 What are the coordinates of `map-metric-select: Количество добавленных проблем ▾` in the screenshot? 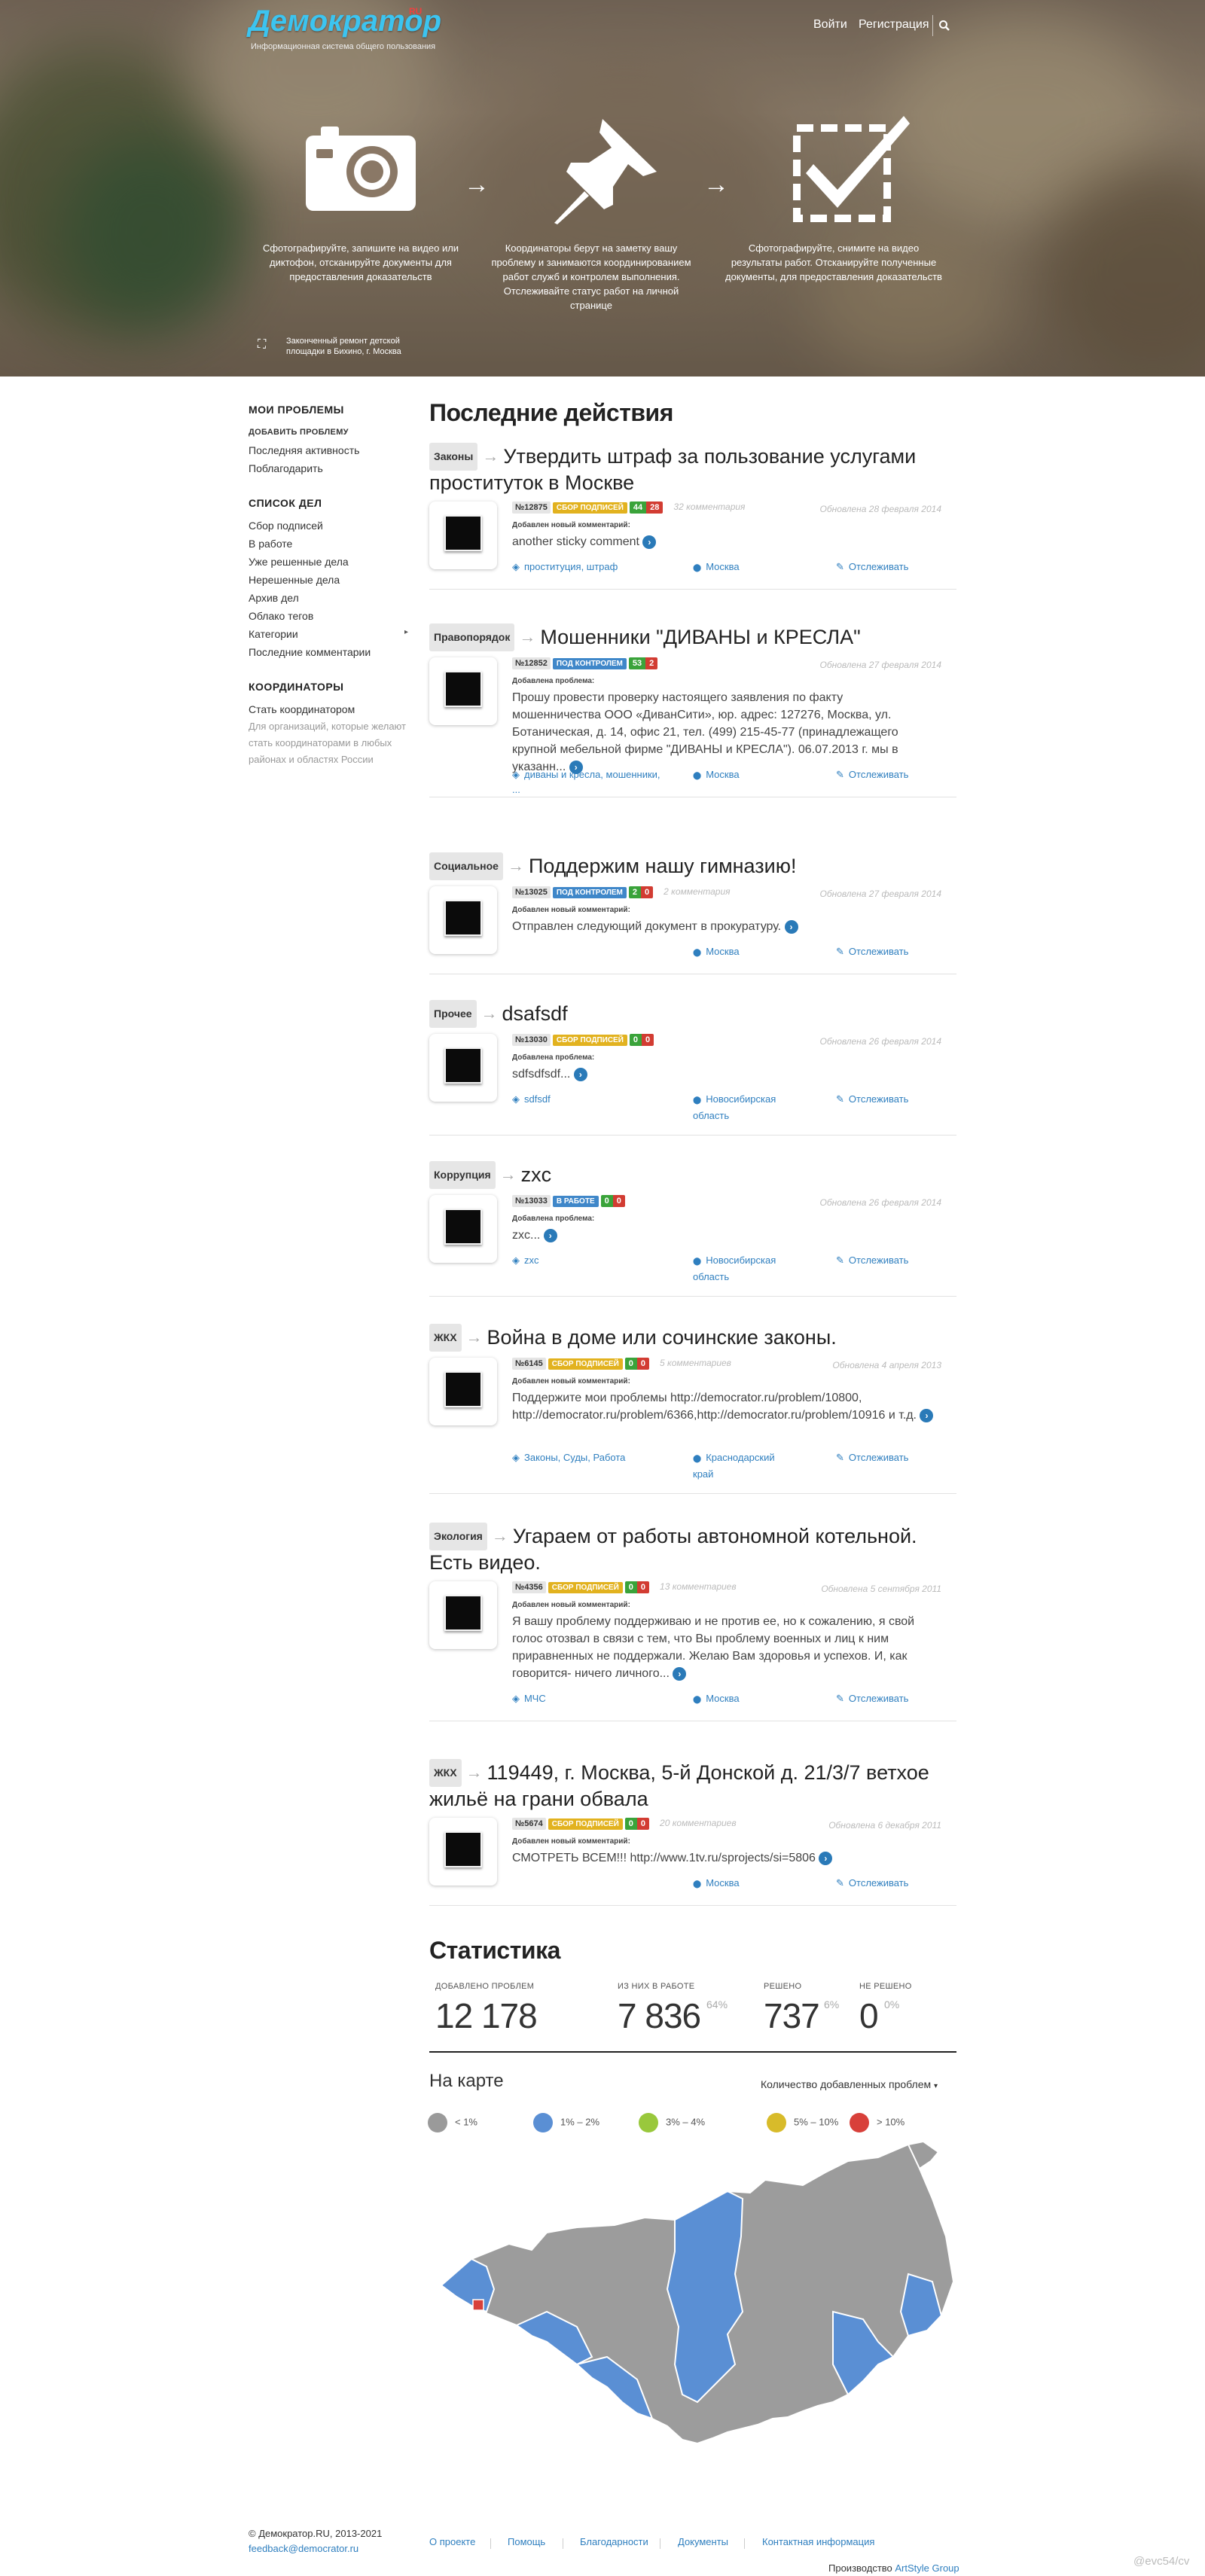 It's located at (849, 2084).